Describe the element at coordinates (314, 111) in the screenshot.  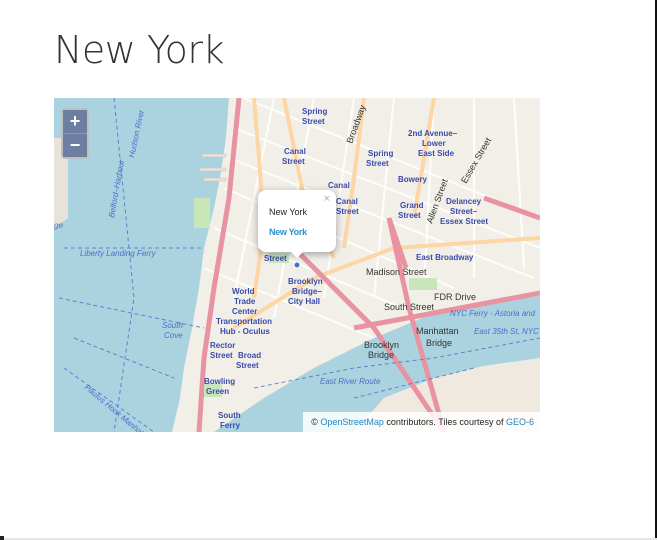
I see `label-spring-street: Spring` at that location.